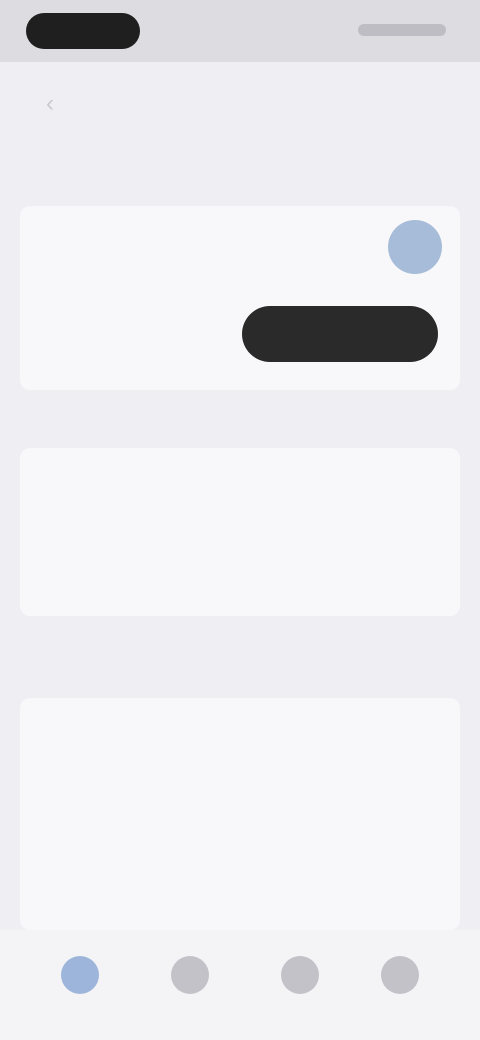  Describe the element at coordinates (402, 30) in the screenshot. I see `status-indicators` at that location.